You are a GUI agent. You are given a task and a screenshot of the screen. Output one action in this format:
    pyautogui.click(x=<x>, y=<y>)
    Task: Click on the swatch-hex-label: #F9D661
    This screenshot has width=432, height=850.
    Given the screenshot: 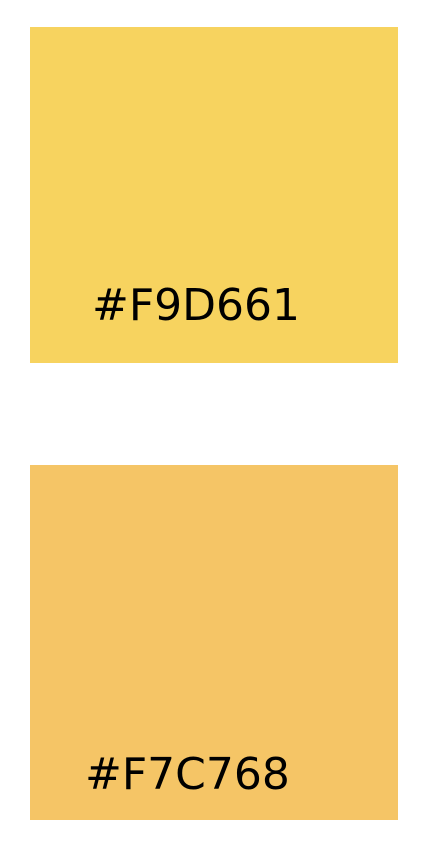 What is the action you would take?
    pyautogui.click(x=196, y=305)
    